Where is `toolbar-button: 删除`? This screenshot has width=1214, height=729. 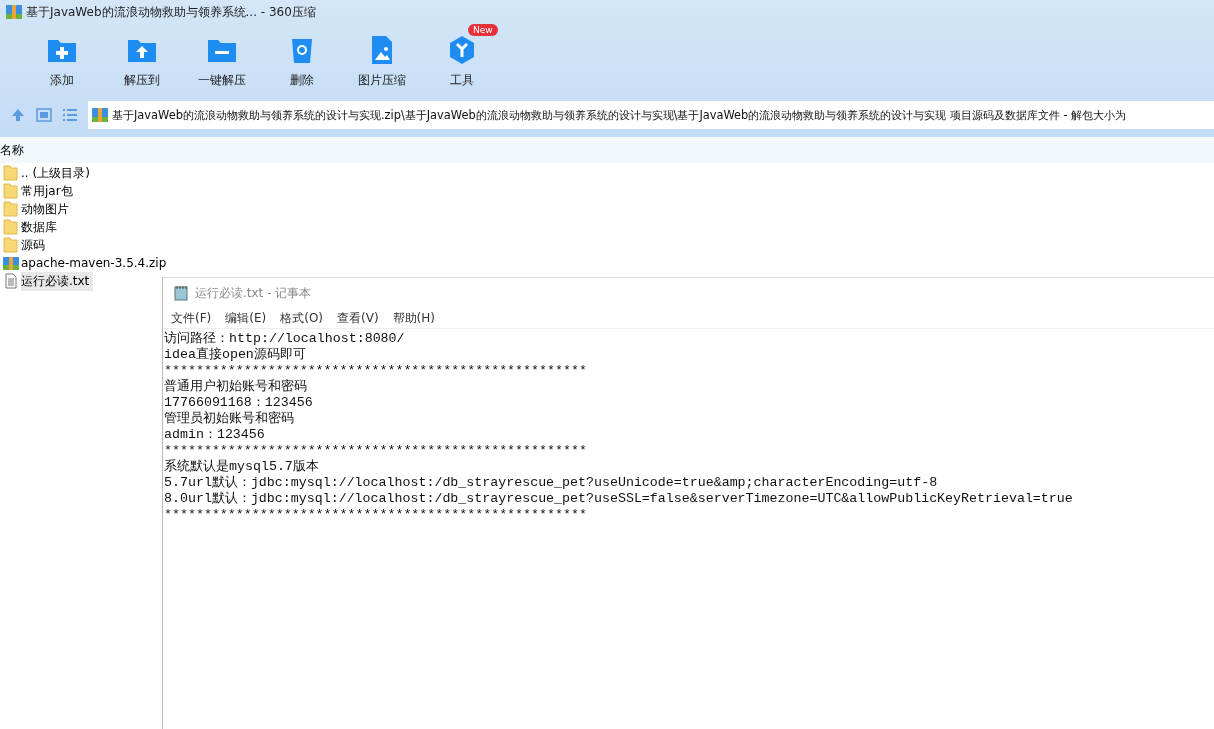 toolbar-button: 删除 is located at coordinates (302, 59).